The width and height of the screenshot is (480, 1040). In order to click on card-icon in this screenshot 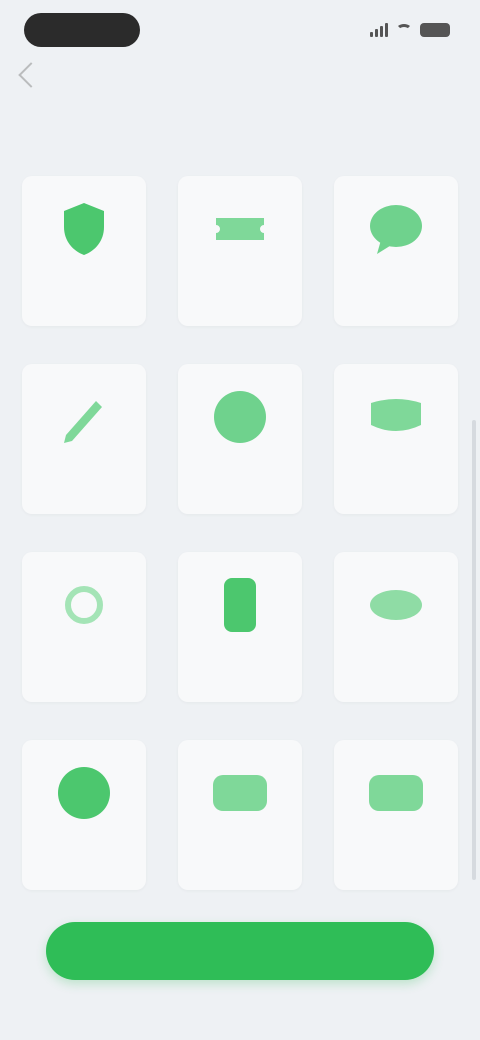, I will do `click(240, 793)`.